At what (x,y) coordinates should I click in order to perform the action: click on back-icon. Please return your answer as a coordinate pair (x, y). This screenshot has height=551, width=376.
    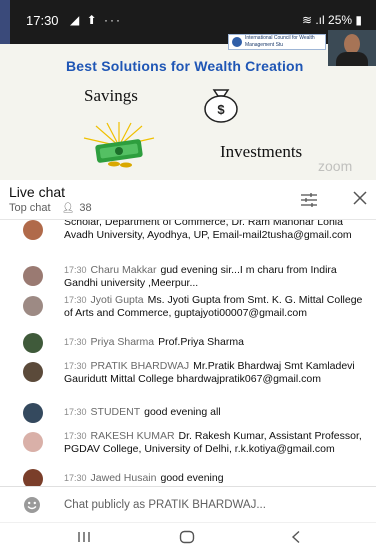
    Looking at the image, I should click on (296, 537).